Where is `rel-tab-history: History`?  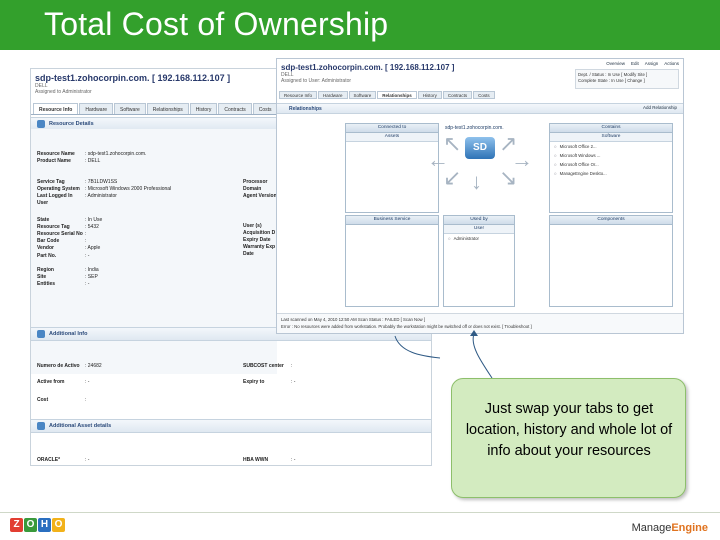 rel-tab-history: History is located at coordinates (429, 95).